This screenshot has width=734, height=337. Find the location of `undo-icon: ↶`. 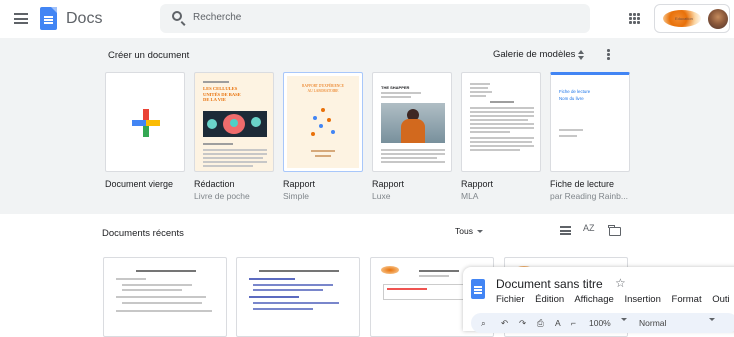

undo-icon: ↶ is located at coordinates (504, 323).